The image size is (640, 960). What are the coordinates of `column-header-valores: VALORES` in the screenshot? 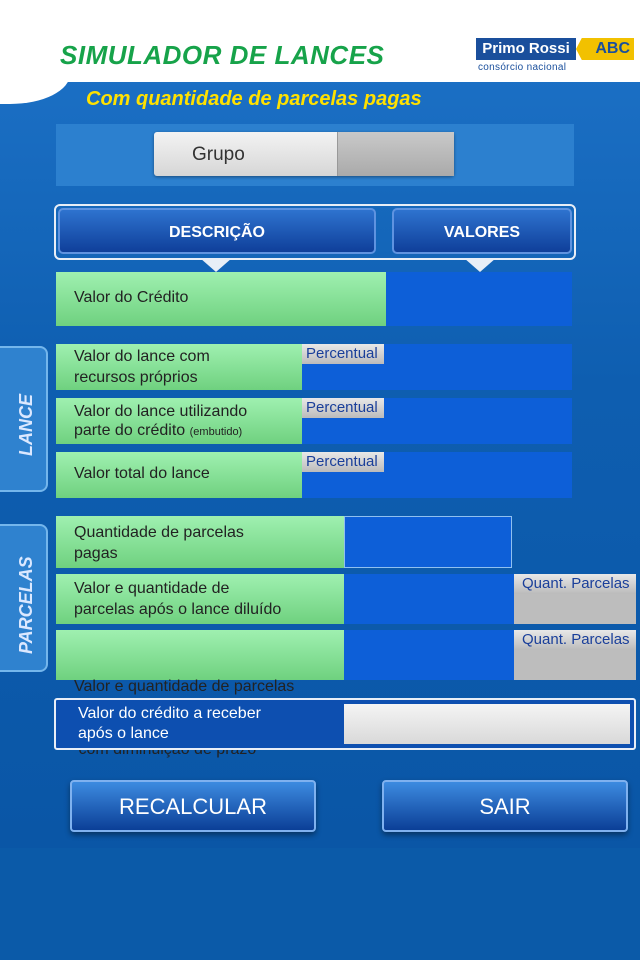 It's located at (482, 231).